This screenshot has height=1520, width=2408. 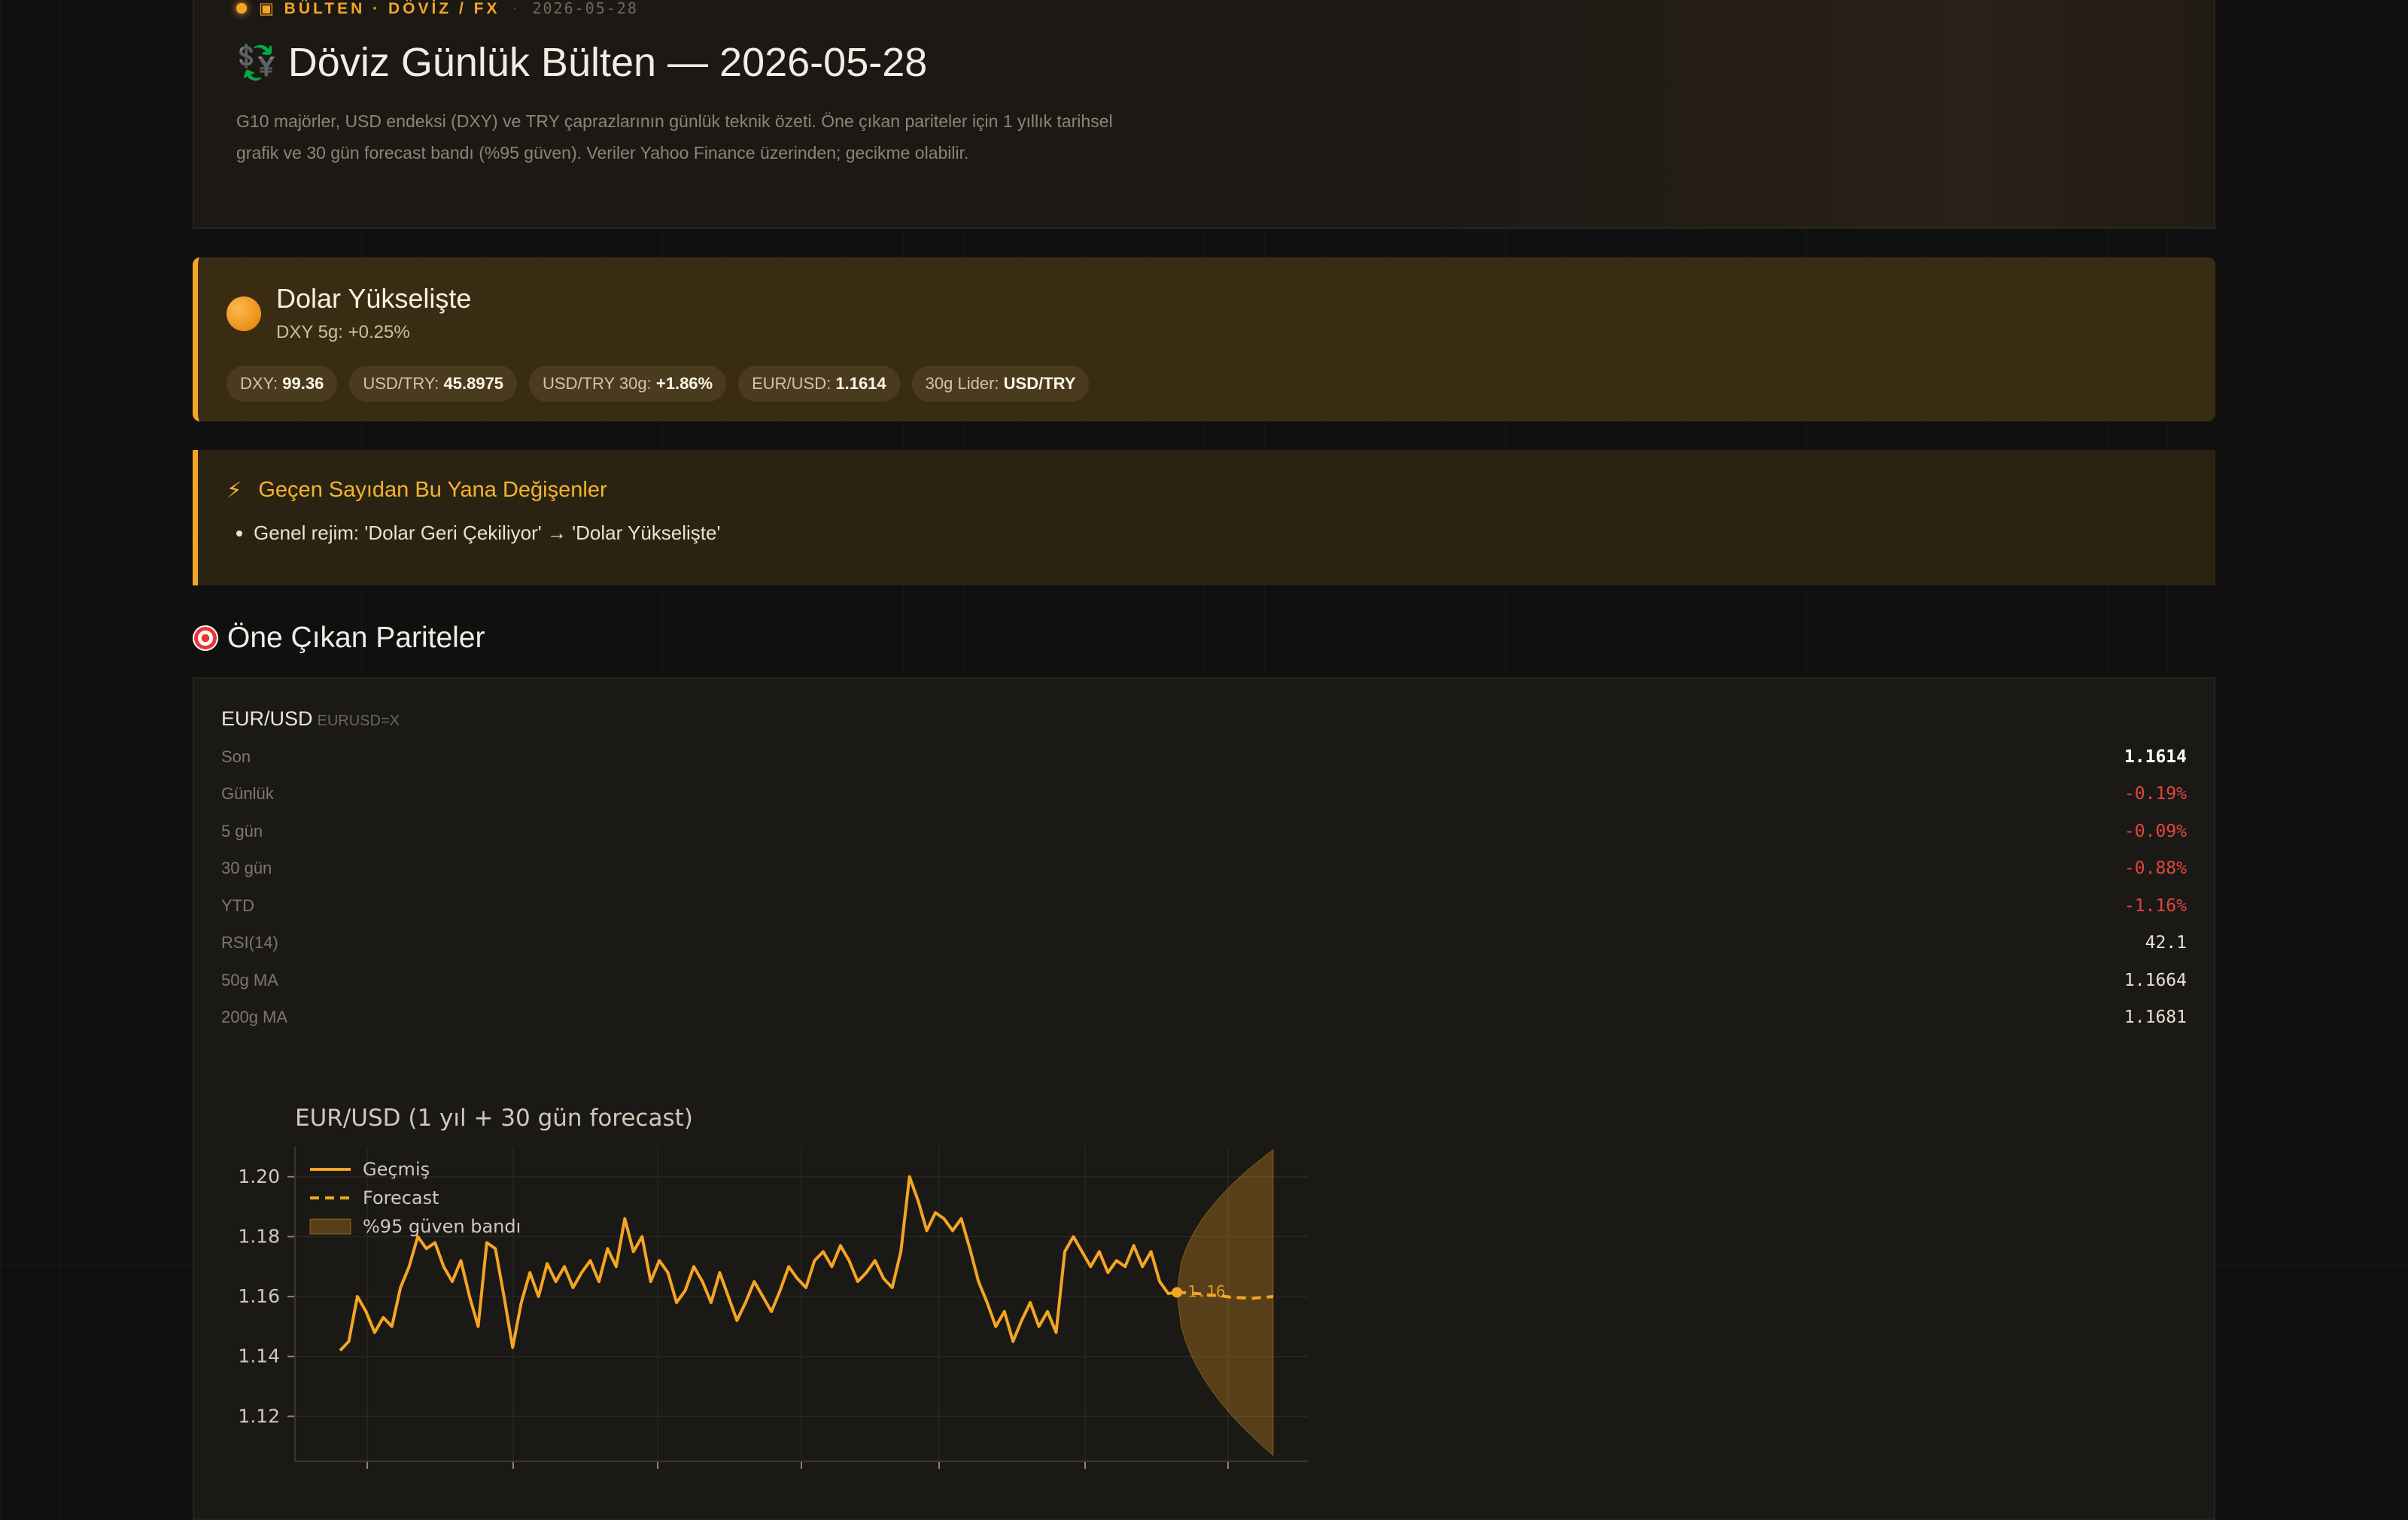 I want to click on bulletin-date: 2026-05-28, so click(x=585, y=8).